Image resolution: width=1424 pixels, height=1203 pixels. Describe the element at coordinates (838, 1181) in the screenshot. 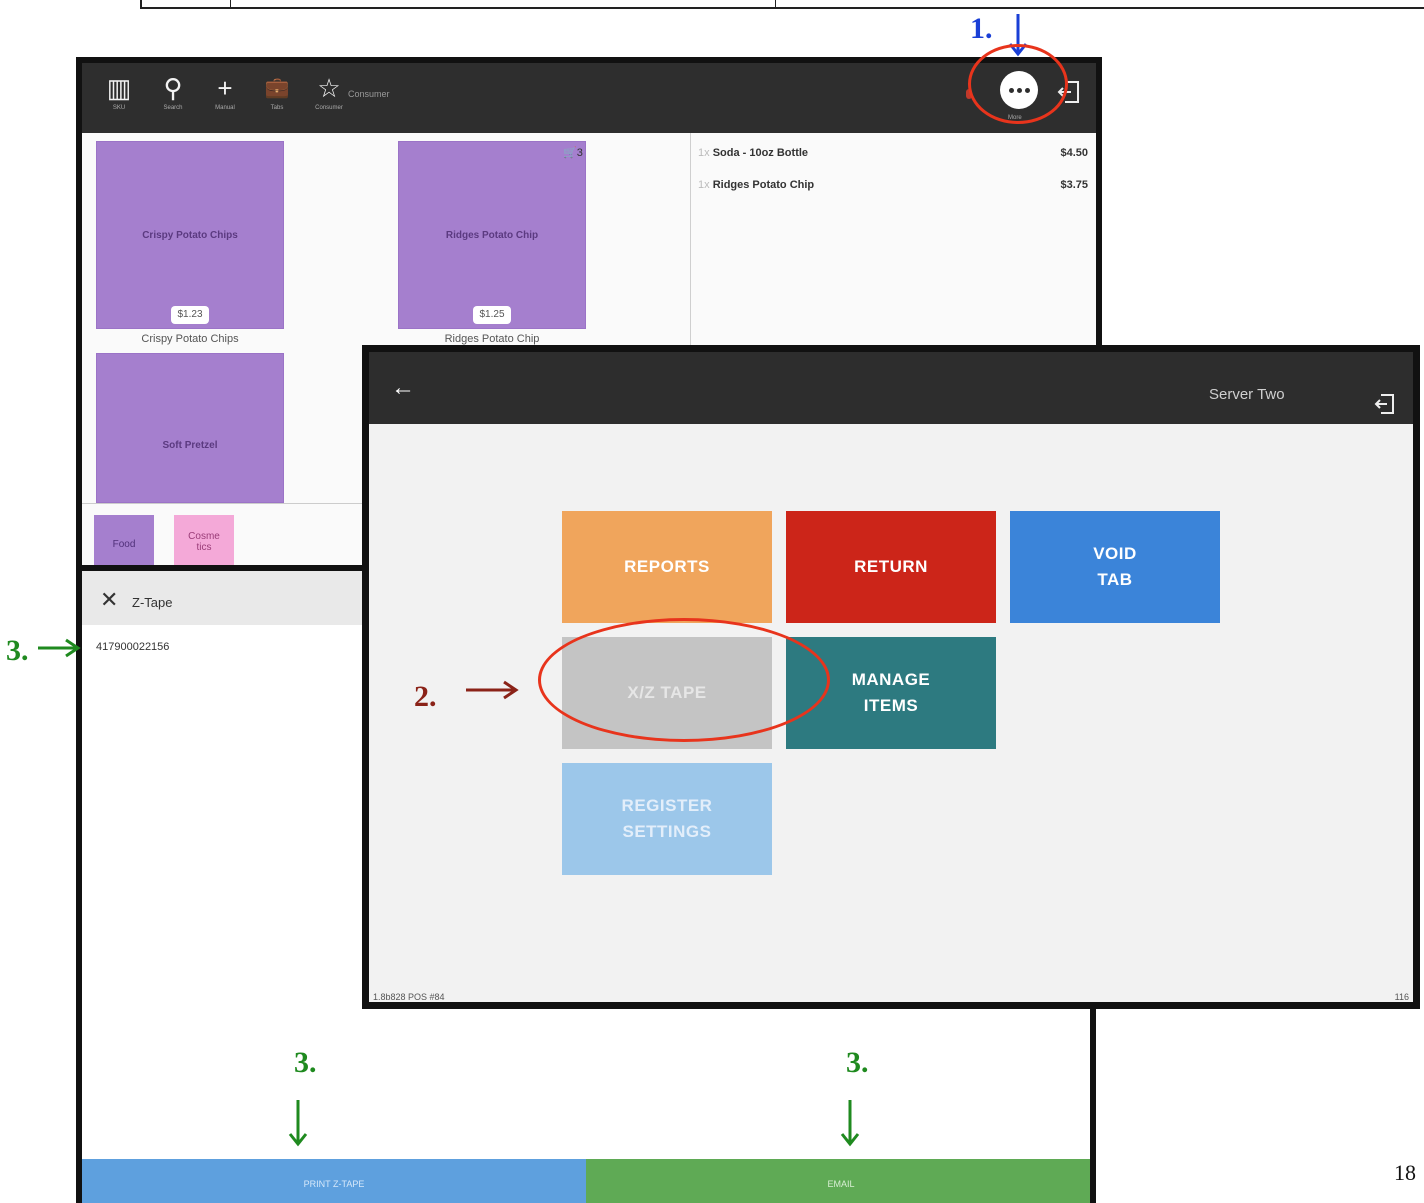

I see `email-button: EMAIL` at that location.